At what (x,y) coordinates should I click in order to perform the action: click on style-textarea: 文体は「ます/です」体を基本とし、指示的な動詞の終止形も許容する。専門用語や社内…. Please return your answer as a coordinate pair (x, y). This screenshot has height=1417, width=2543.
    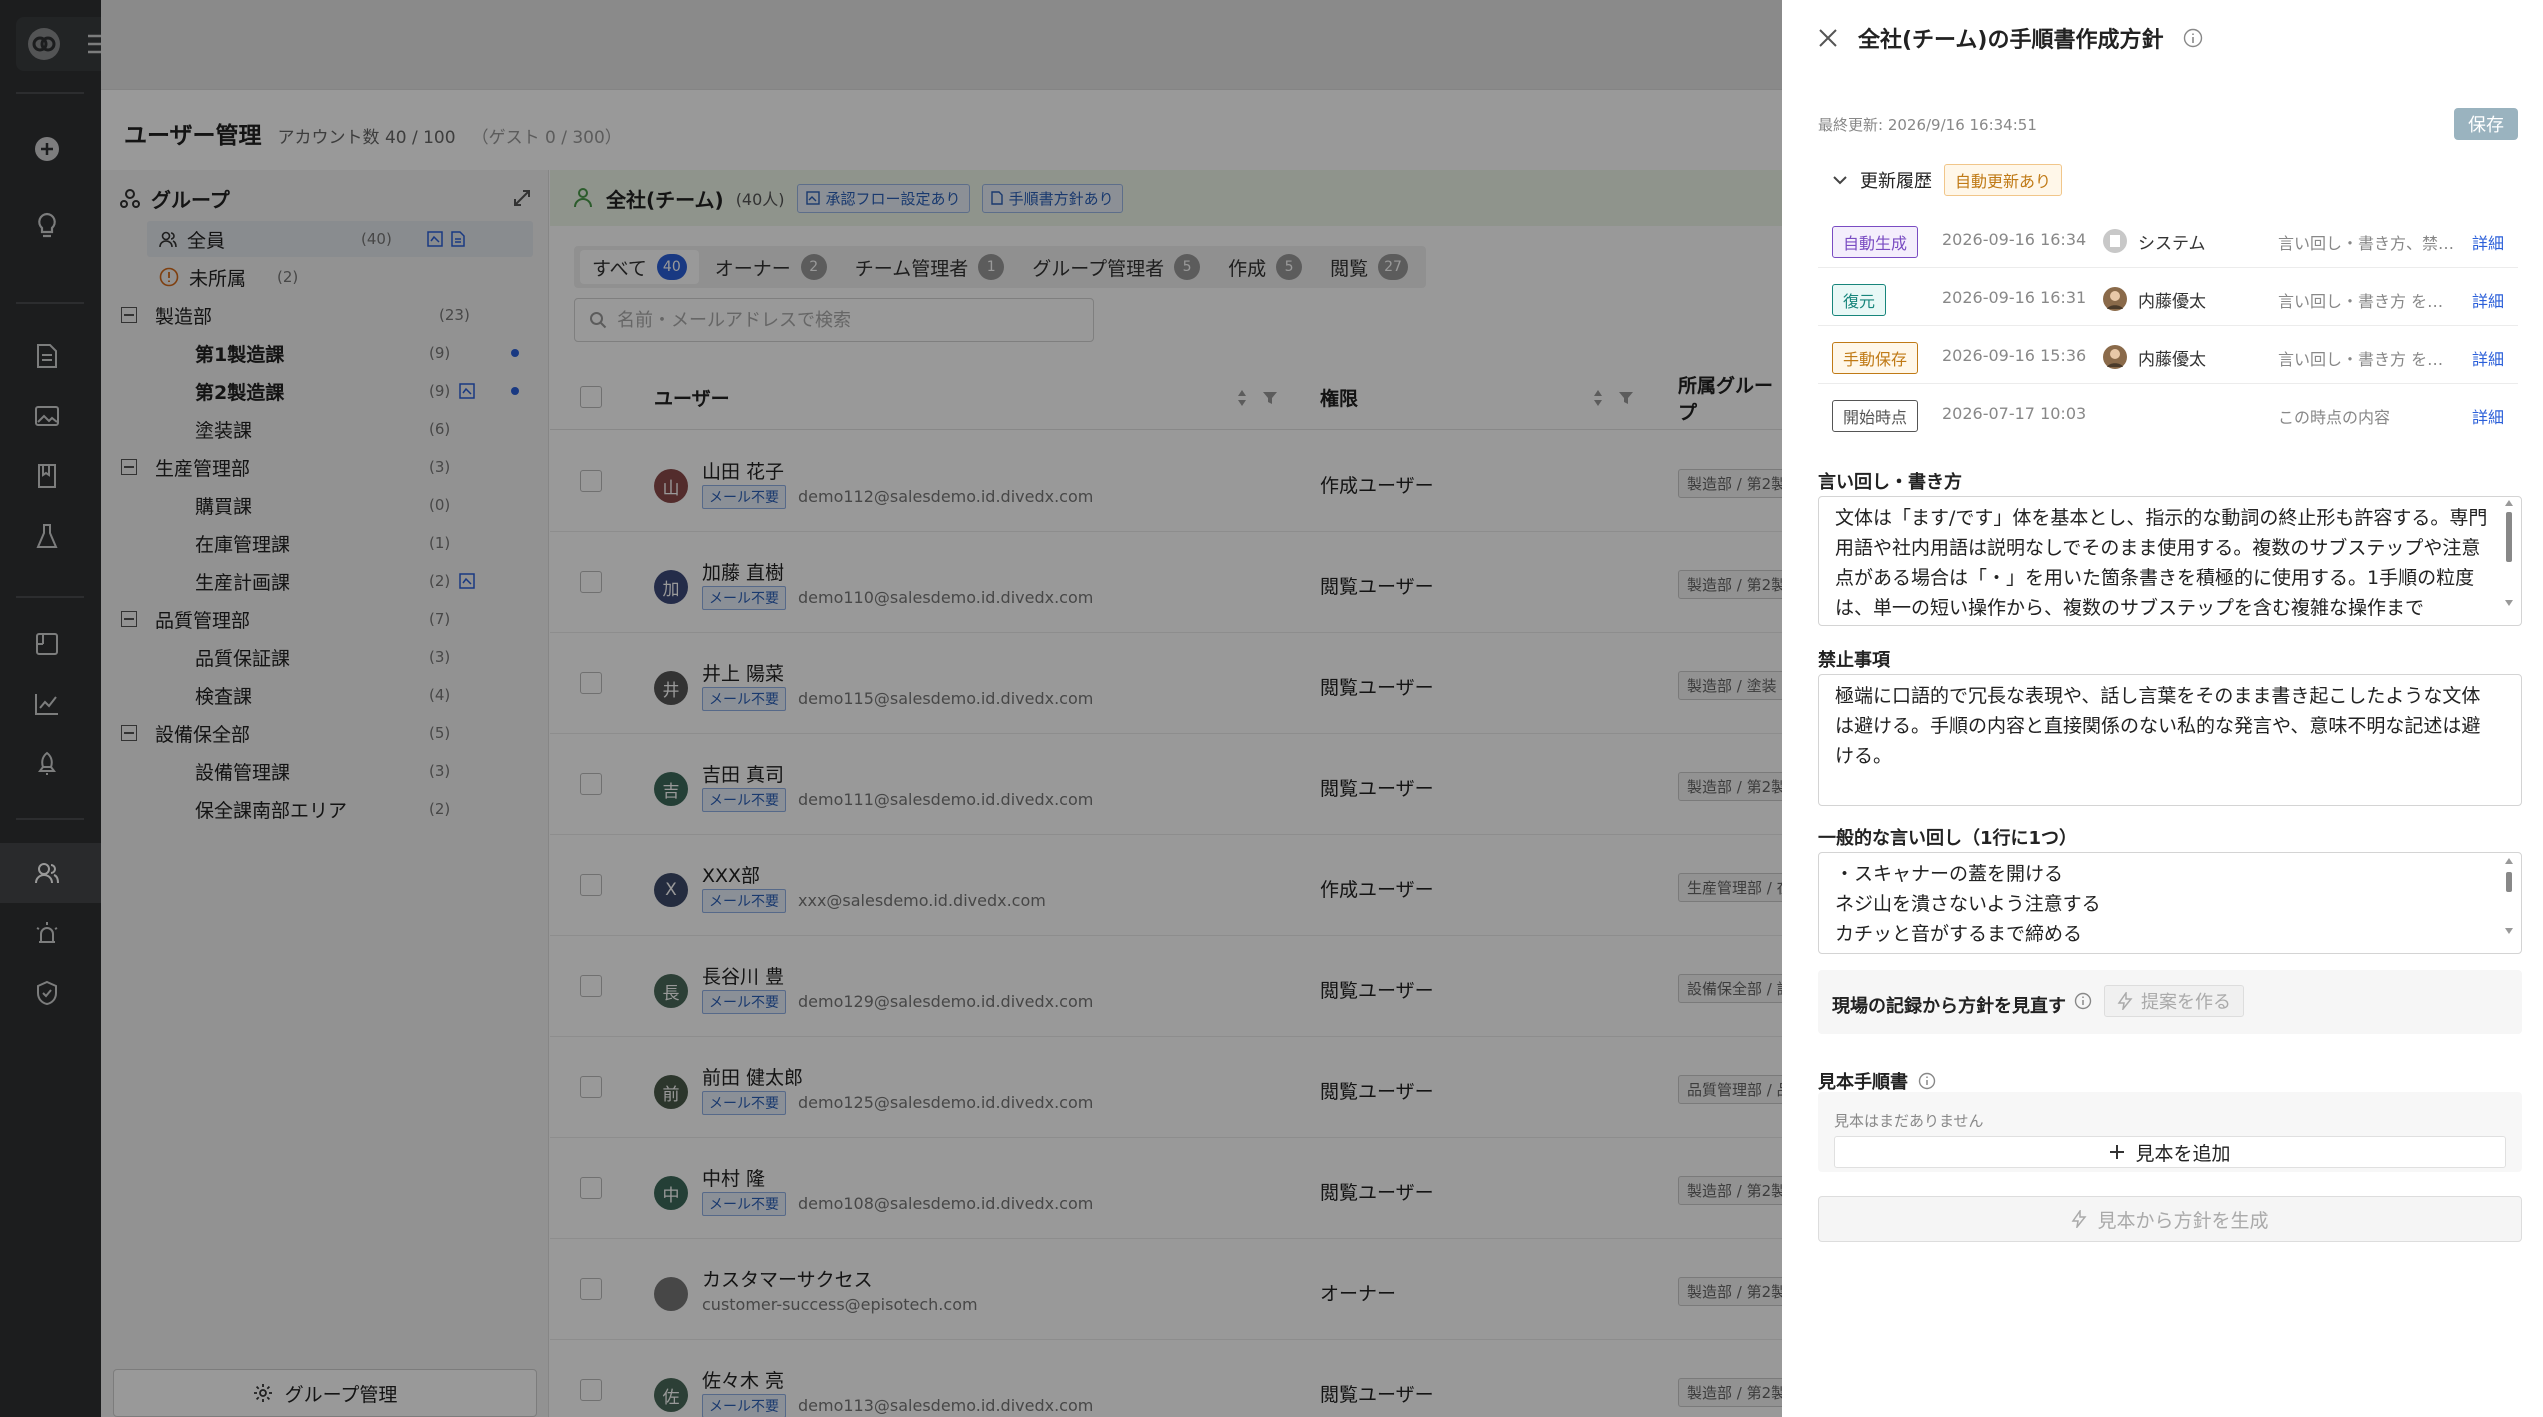
    Looking at the image, I should click on (2170, 561).